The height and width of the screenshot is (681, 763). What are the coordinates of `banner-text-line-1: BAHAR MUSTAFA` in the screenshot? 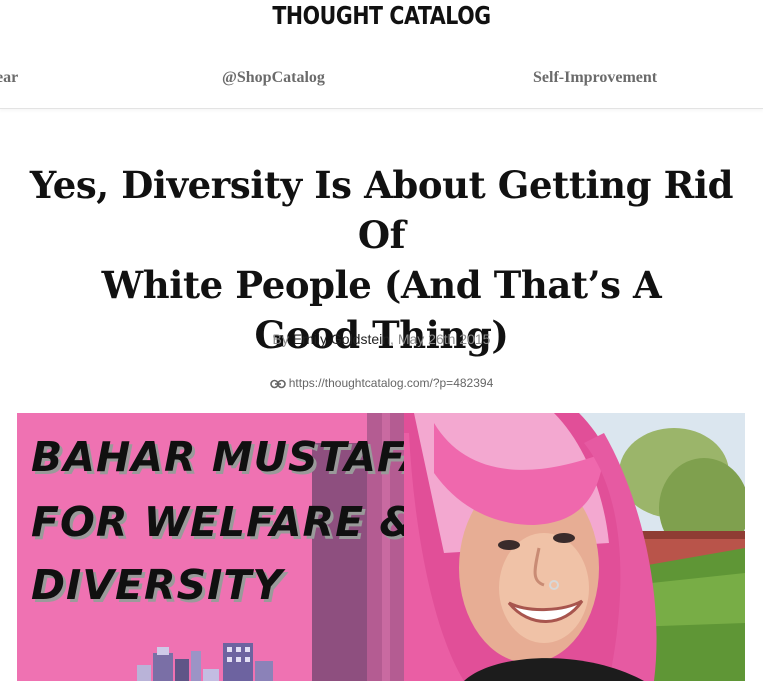 It's located at (232, 457).